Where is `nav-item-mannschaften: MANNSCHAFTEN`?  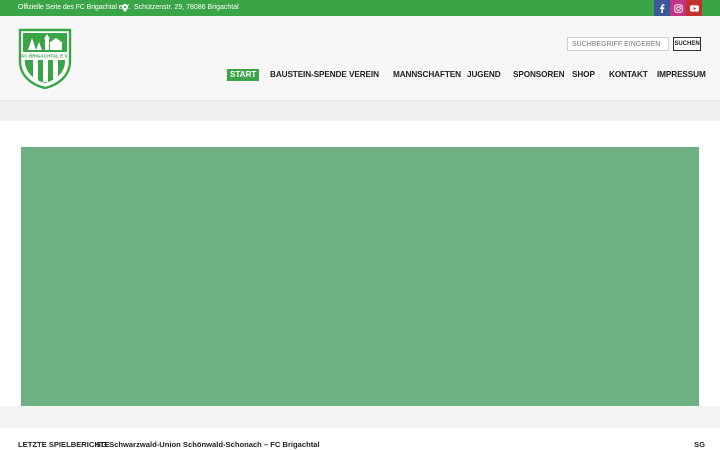 nav-item-mannschaften: MANNSCHAFTEN is located at coordinates (427, 75).